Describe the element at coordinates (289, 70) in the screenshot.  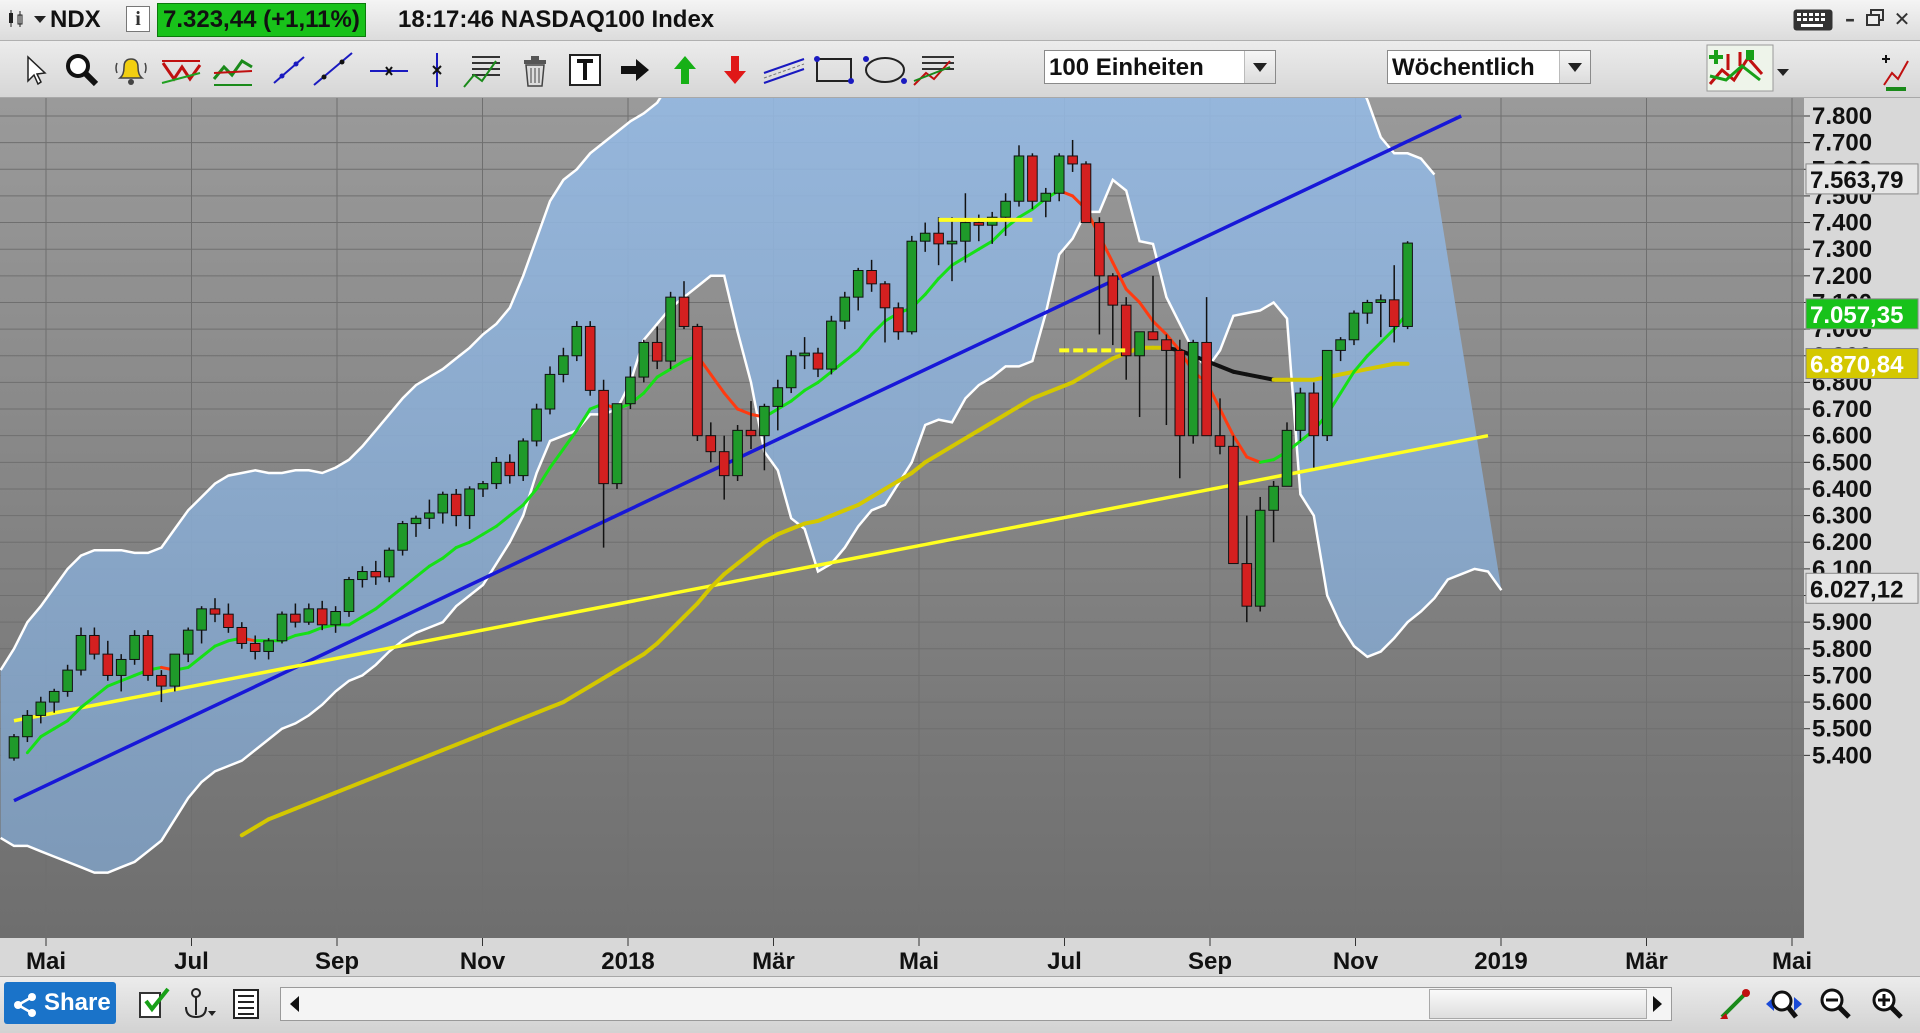
I see `line-icon` at that location.